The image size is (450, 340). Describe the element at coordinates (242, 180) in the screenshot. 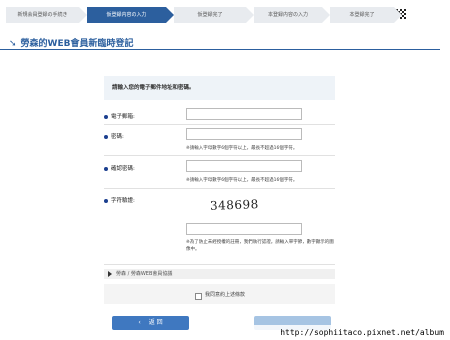

I see `confirm-password-hint: ※請輸入字母數字6個字符以上，最長不超過16個字符。` at that location.